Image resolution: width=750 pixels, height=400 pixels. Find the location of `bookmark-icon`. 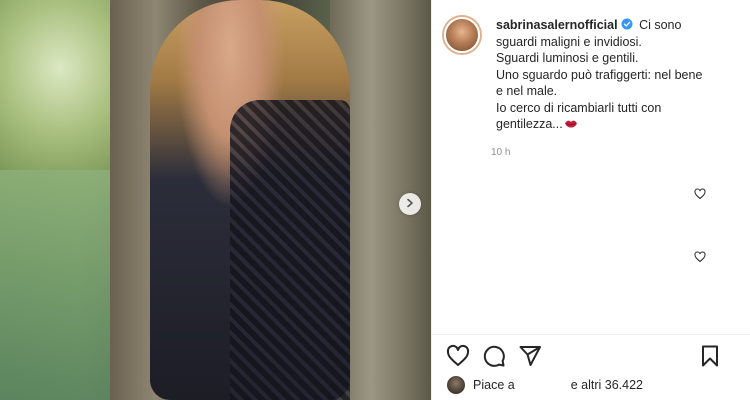

bookmark-icon is located at coordinates (710, 358).